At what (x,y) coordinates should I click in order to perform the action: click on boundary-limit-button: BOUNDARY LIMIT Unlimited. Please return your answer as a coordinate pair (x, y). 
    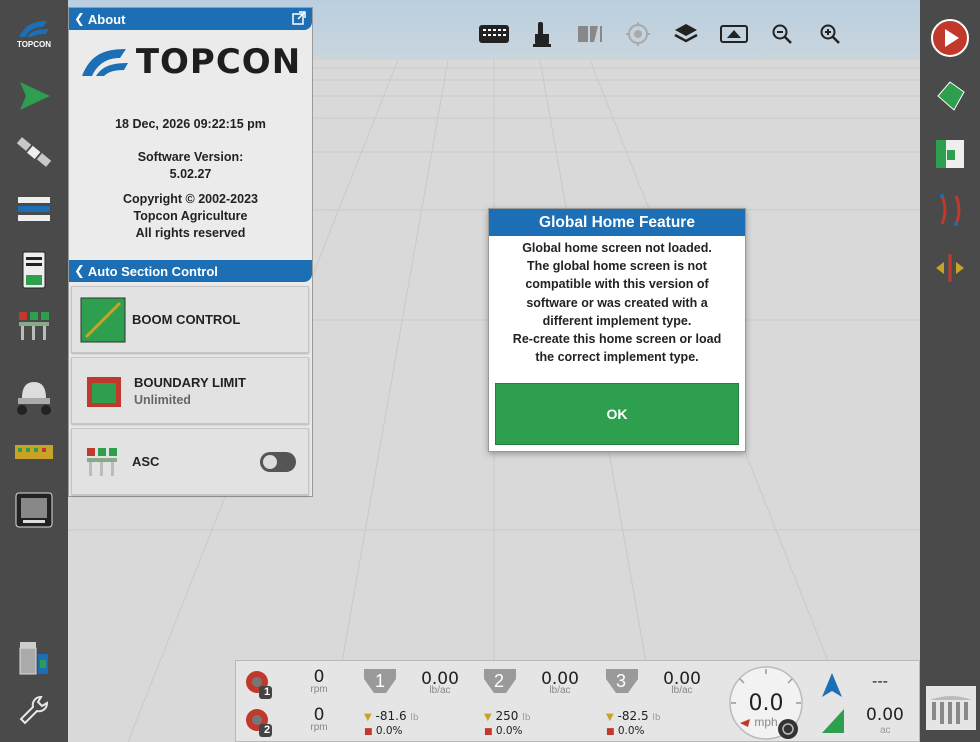
    Looking at the image, I should click on (190, 390).